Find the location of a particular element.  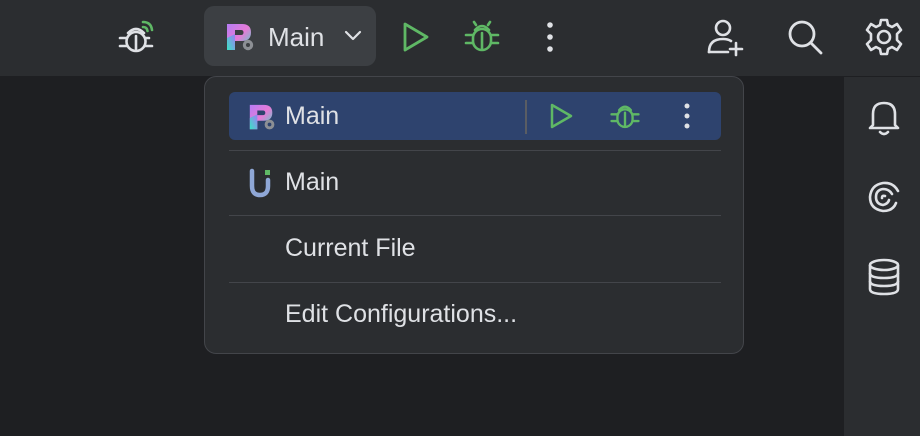

ai-spiral-icon is located at coordinates (884, 197).